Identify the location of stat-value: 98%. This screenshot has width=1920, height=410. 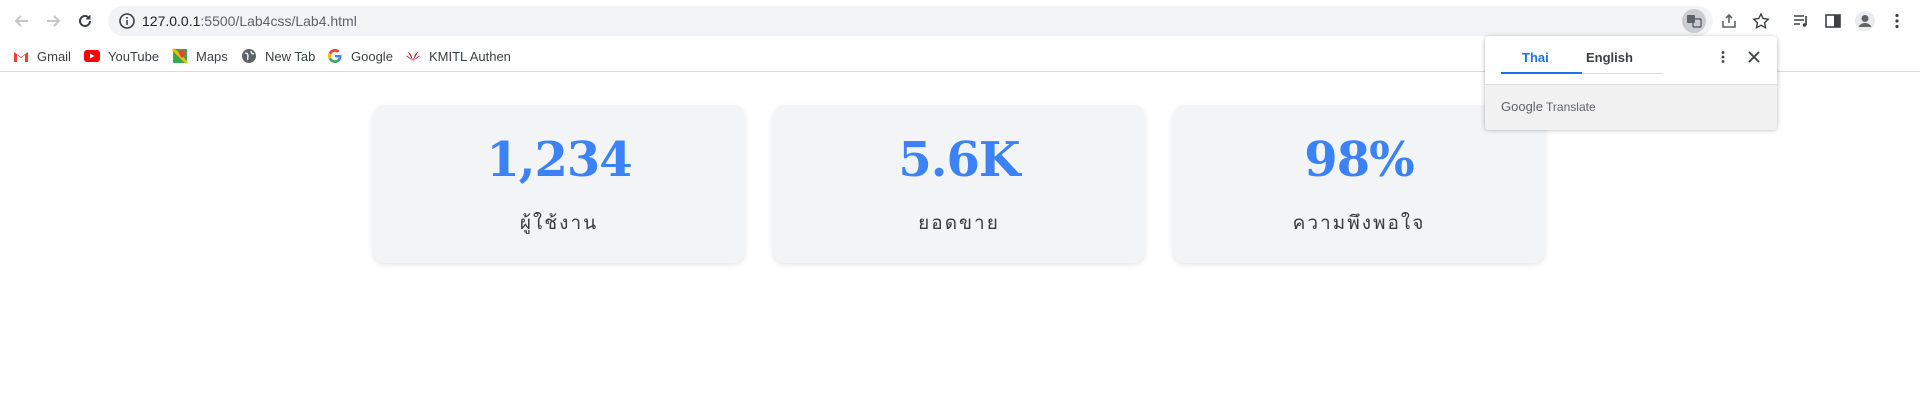
(1359, 160).